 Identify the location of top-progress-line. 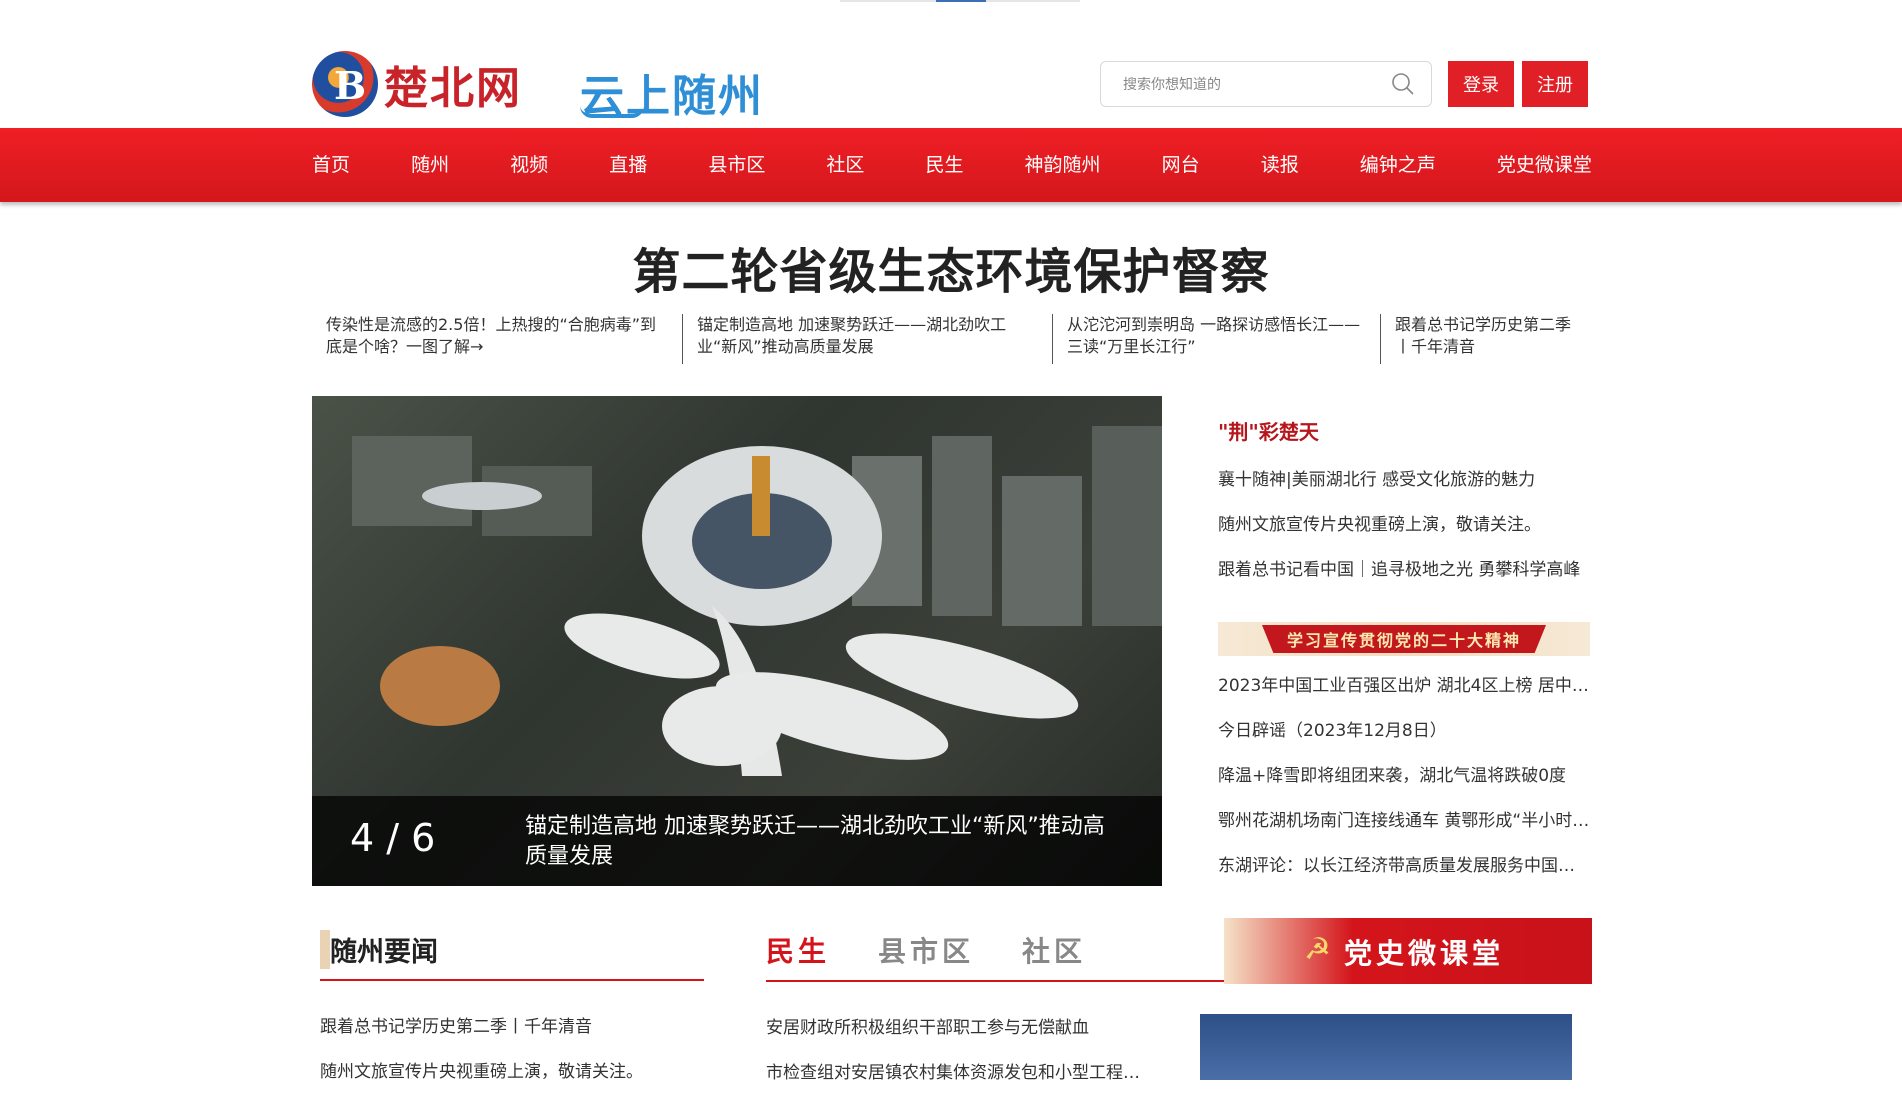
(960, 1).